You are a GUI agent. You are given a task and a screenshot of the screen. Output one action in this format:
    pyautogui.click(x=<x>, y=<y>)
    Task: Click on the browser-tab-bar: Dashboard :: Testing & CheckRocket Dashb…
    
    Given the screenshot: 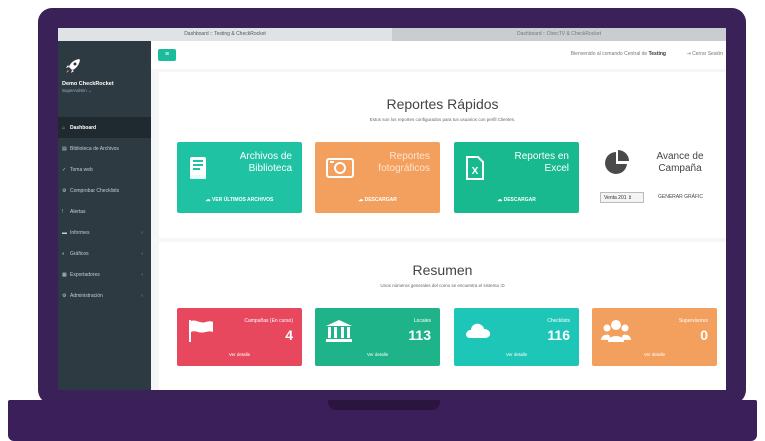 What is the action you would take?
    pyautogui.click(x=392, y=34)
    